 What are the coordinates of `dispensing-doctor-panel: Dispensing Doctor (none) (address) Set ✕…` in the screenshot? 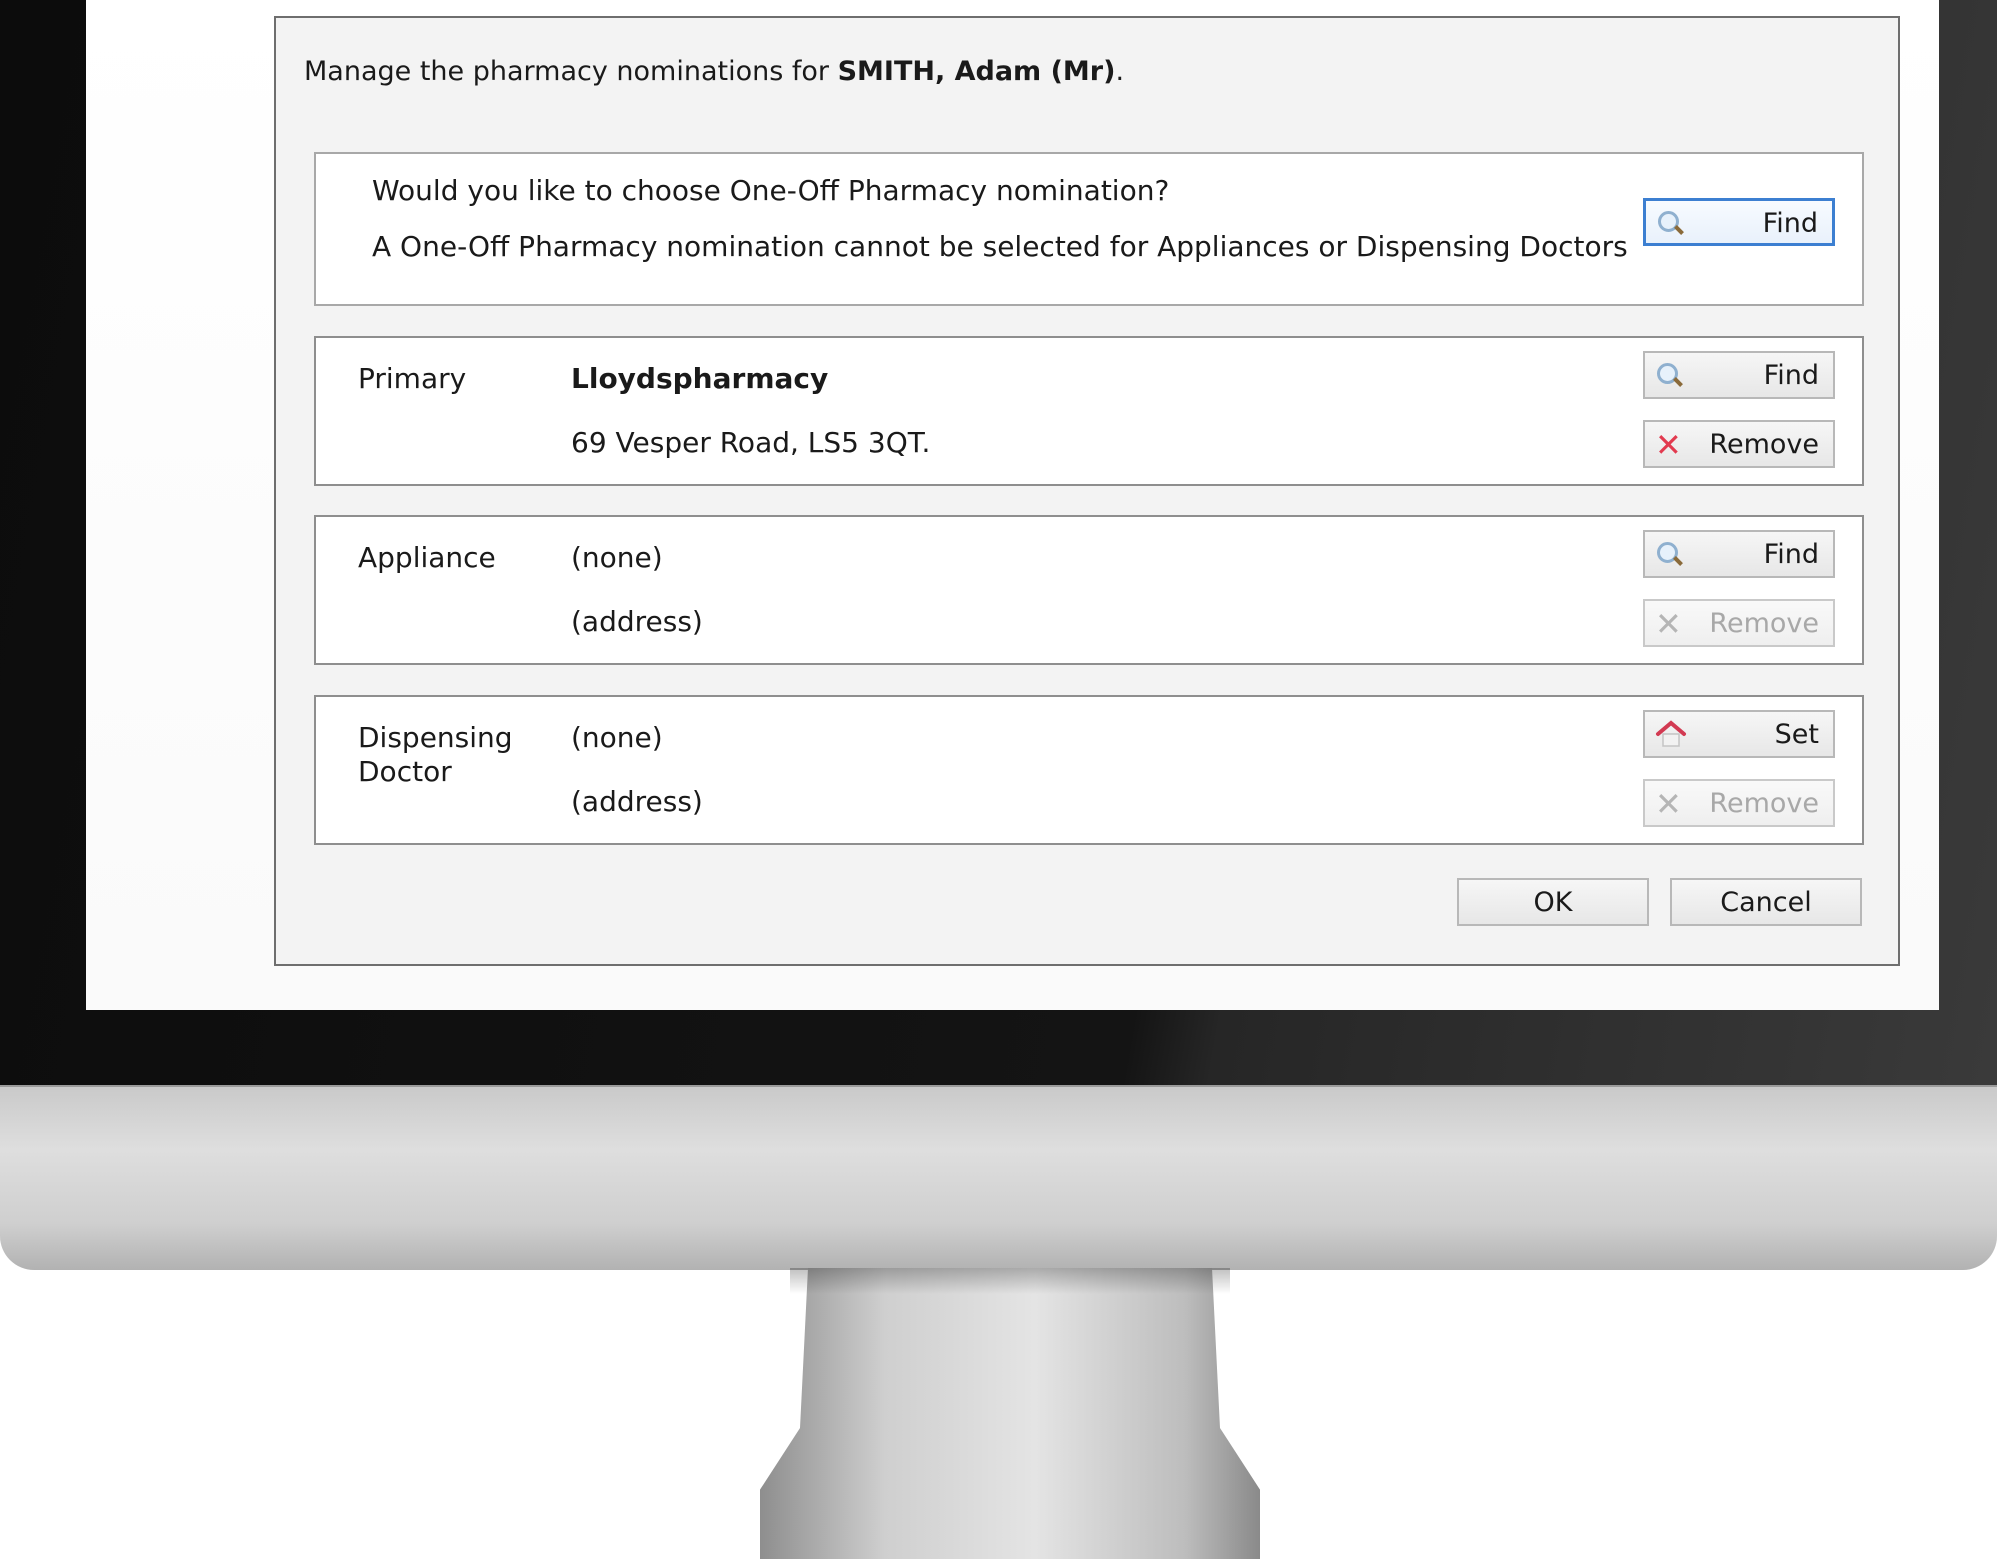 It's located at (1089, 770).